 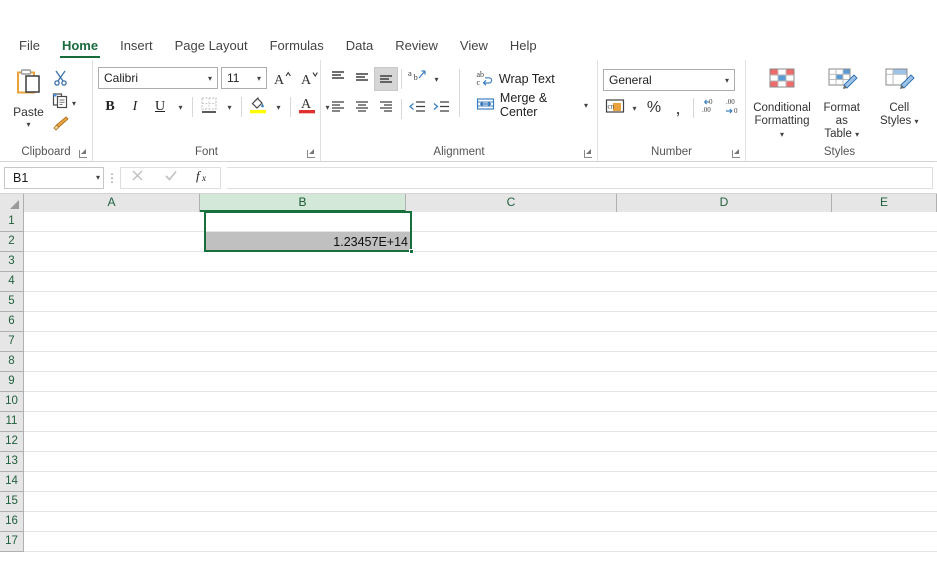 I want to click on format-painter-button, so click(x=64, y=125).